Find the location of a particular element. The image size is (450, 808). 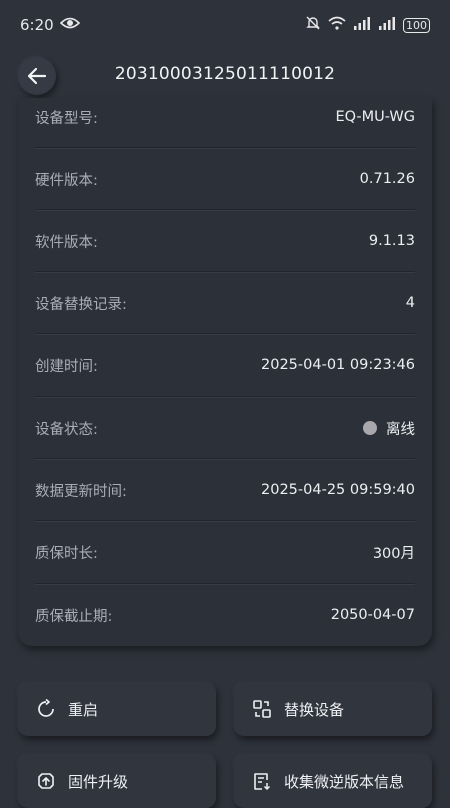

replace-device-label: 替换设备 is located at coordinates (314, 709).